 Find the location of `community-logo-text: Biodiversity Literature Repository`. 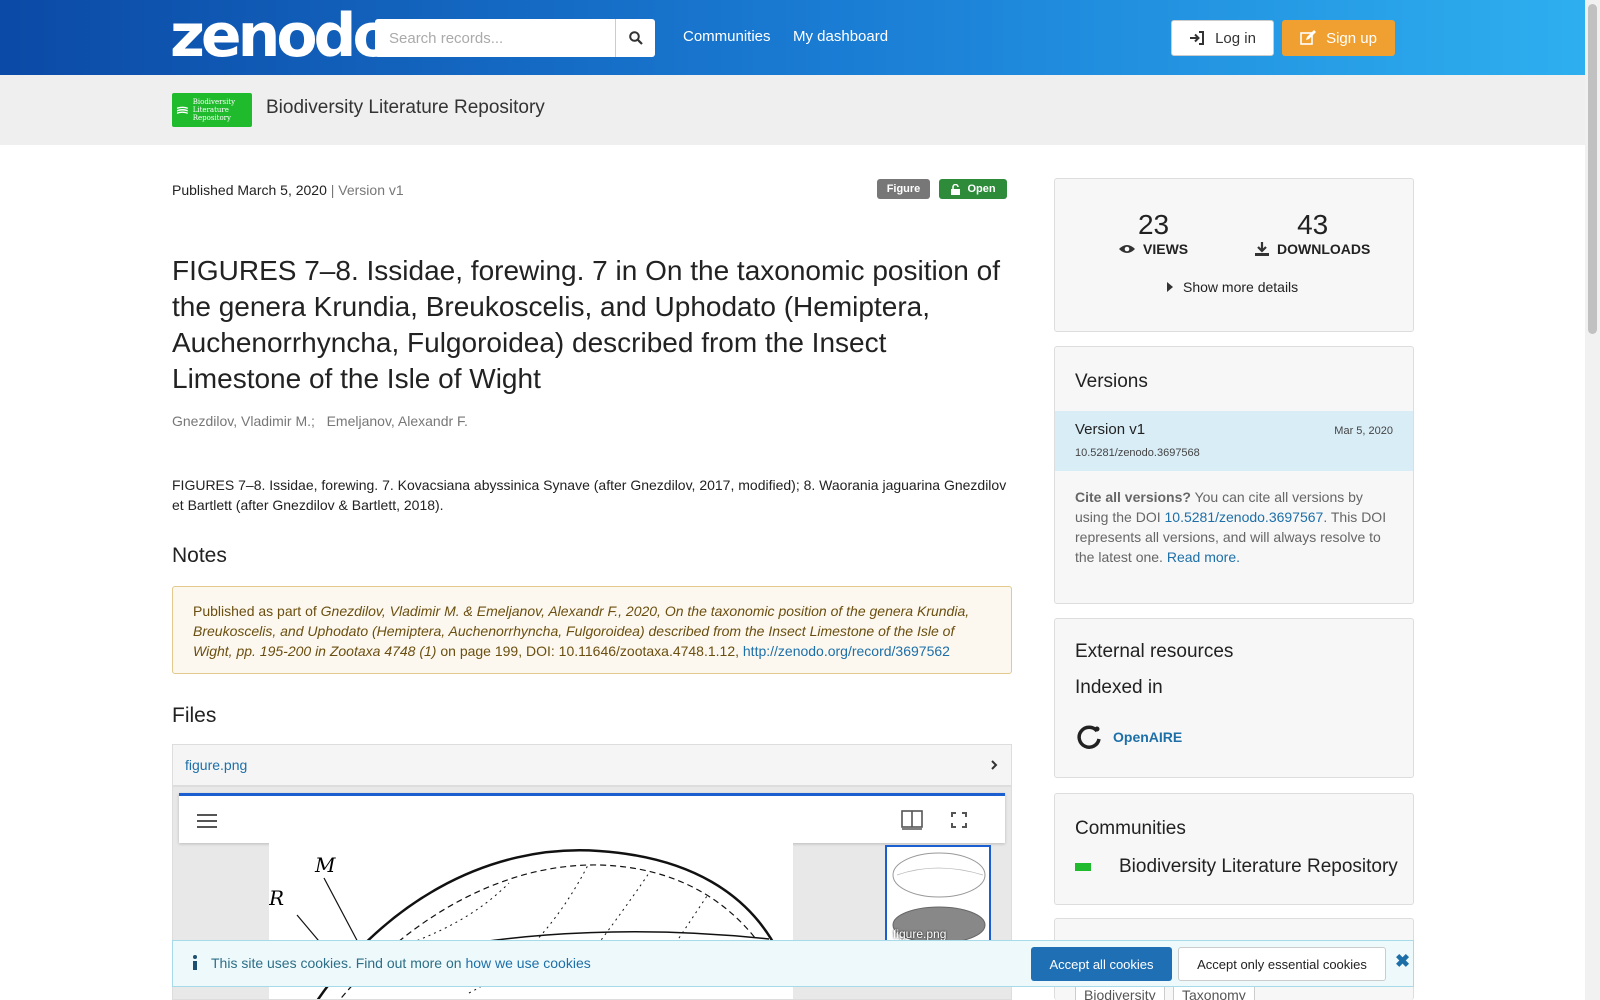

community-logo-text: Biodiversity Literature Repository is located at coordinates (214, 110).